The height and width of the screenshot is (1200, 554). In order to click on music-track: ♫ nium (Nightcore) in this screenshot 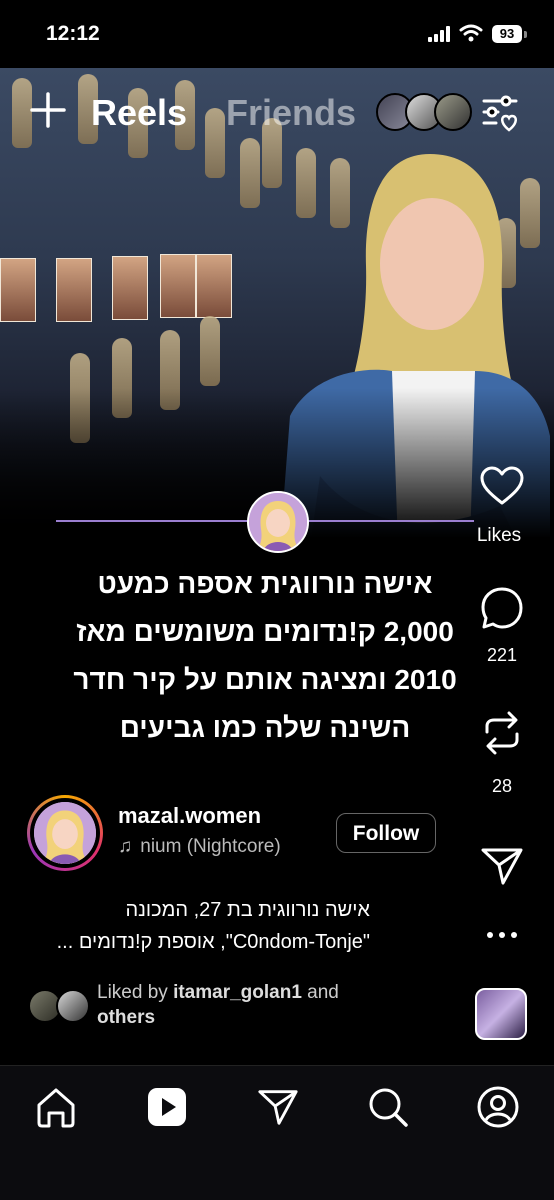, I will do `click(199, 847)`.